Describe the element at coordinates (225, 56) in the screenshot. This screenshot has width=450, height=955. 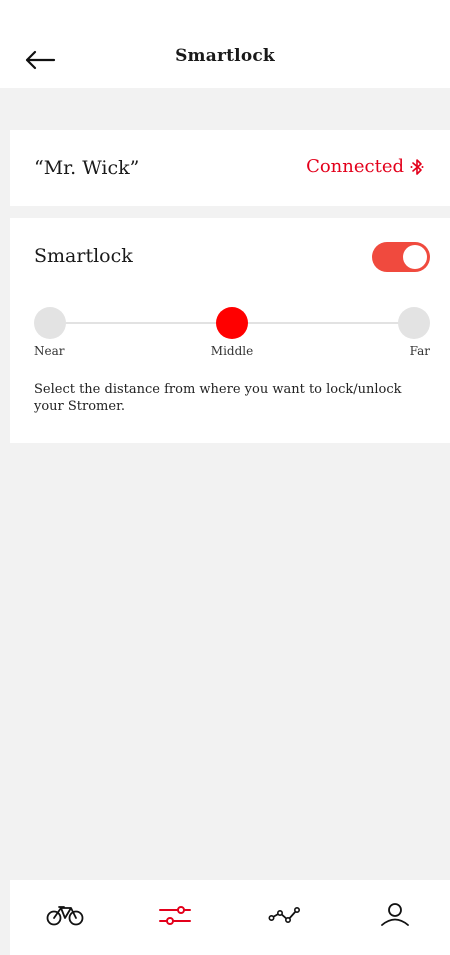
I see `page-title: Smartlock` at that location.